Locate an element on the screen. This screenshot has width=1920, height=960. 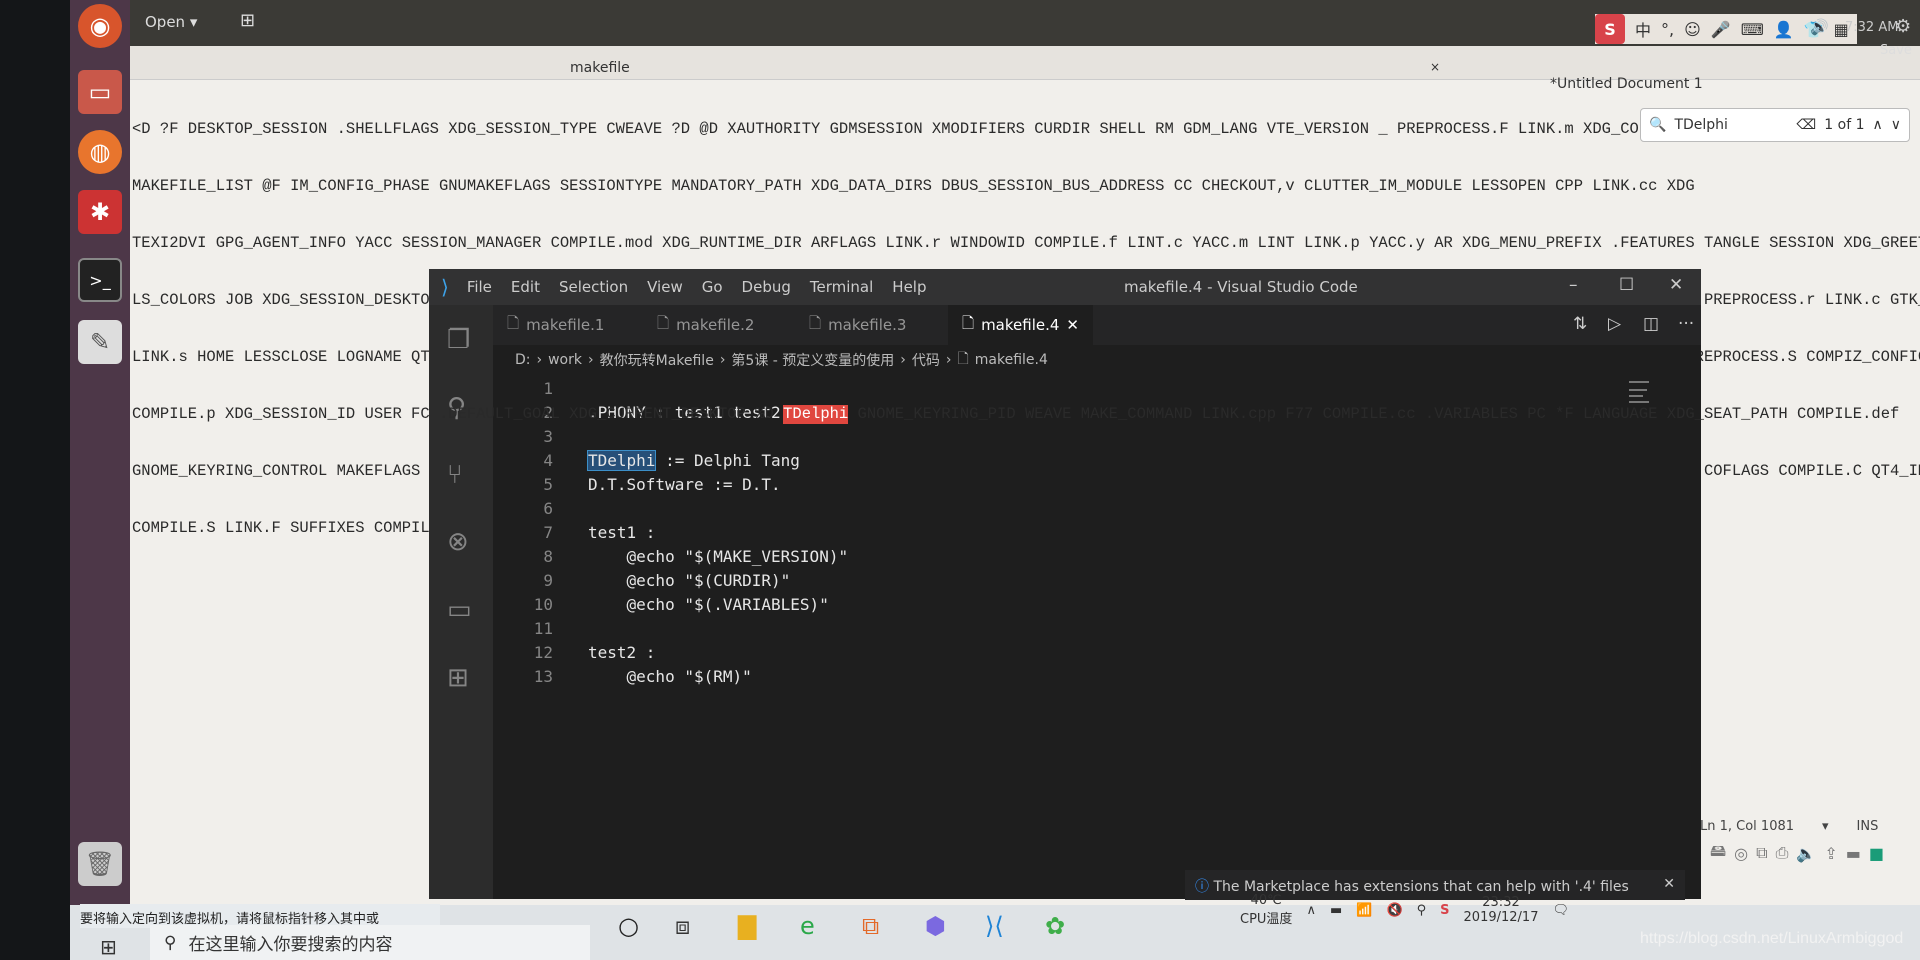
menu-debug: Debug is located at coordinates (766, 287).